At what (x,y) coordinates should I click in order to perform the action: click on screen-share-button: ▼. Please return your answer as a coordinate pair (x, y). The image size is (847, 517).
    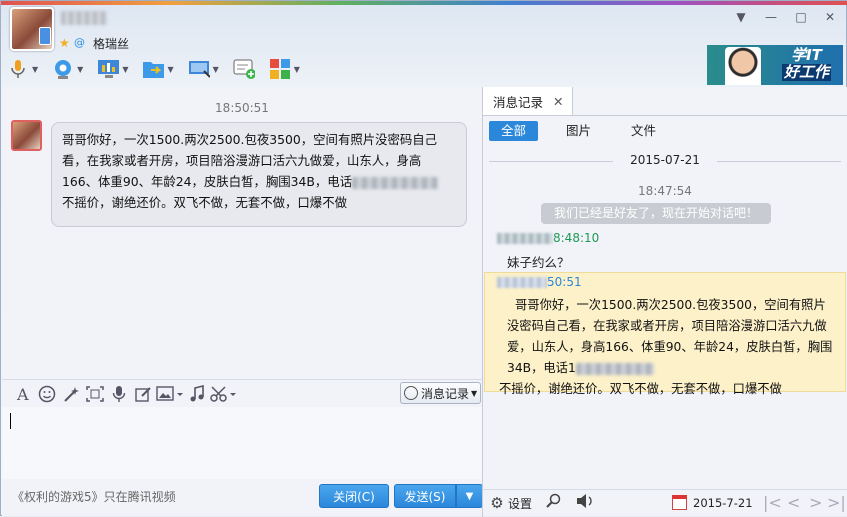
    Looking at the image, I should click on (112, 69).